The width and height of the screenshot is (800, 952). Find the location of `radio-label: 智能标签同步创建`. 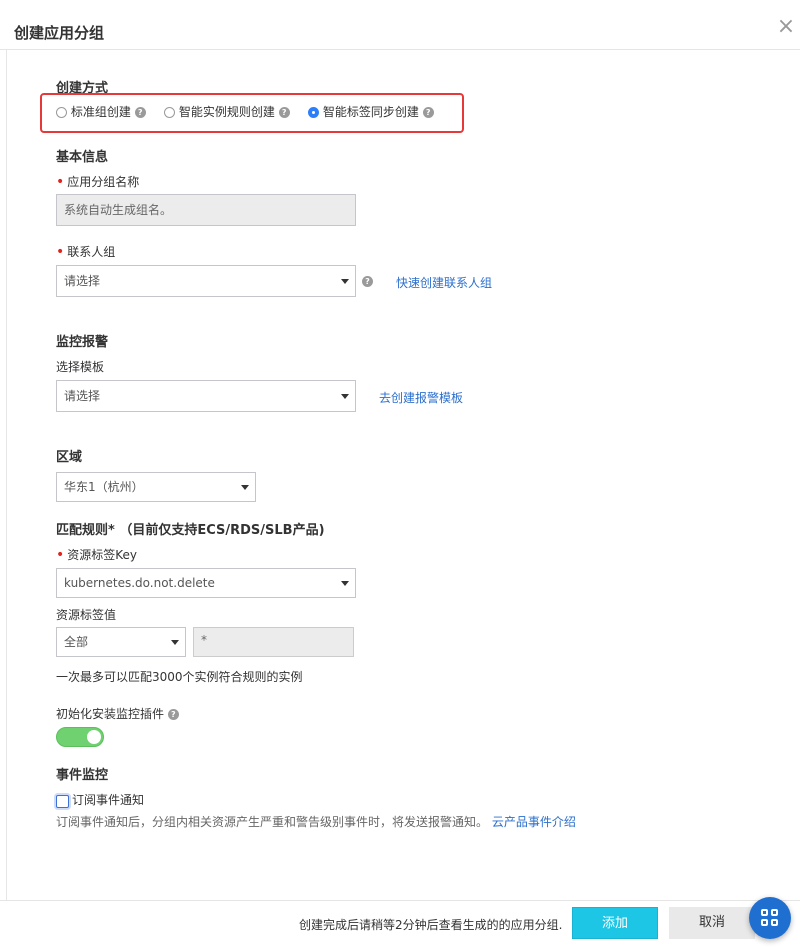

radio-label: 智能标签同步创建 is located at coordinates (370, 112).